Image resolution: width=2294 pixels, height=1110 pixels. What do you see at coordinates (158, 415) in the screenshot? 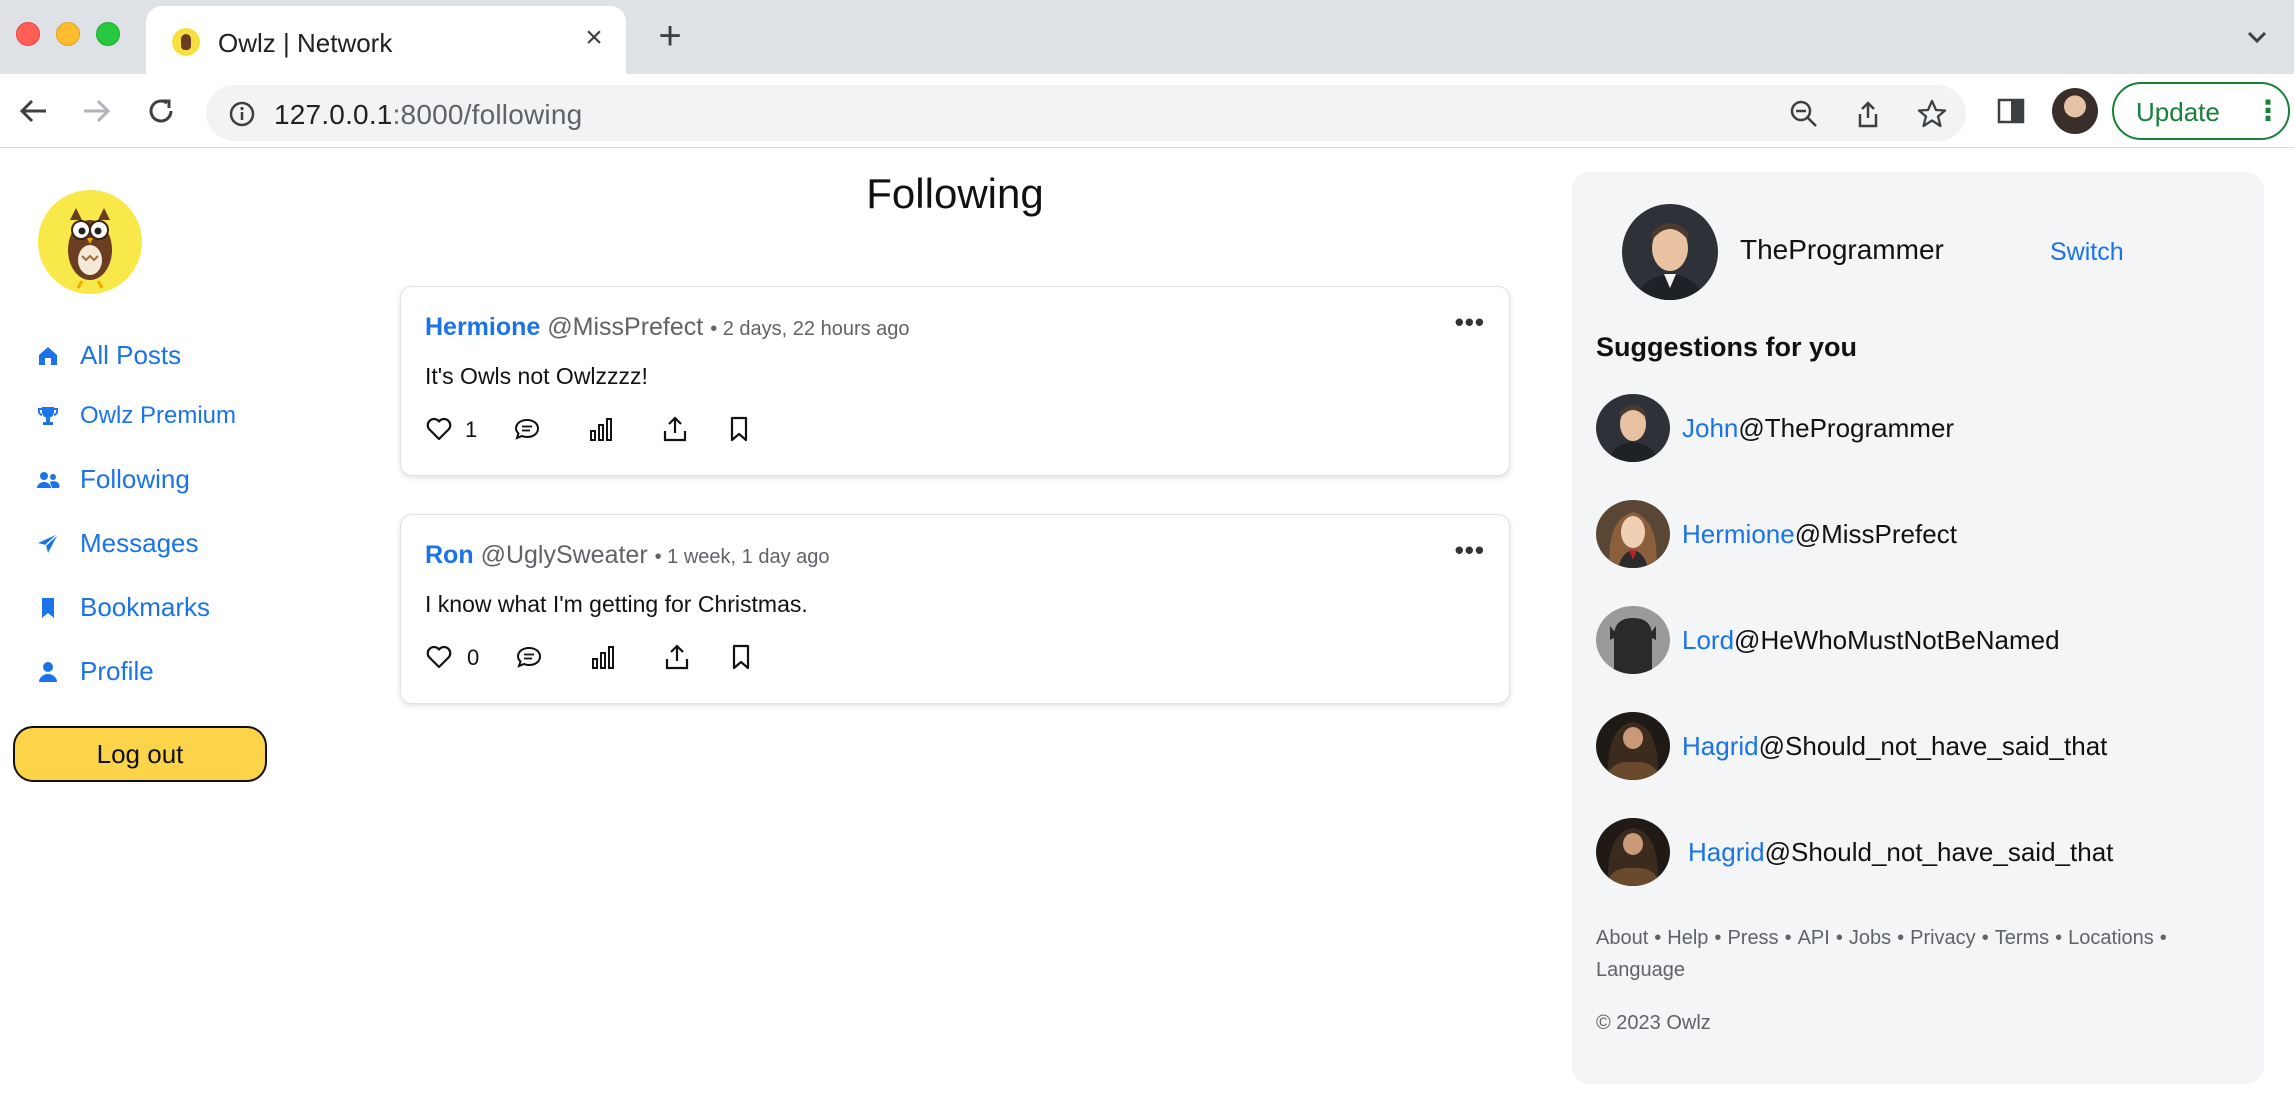
I see `sidebar-item-label: Owlz Premium` at bounding box center [158, 415].